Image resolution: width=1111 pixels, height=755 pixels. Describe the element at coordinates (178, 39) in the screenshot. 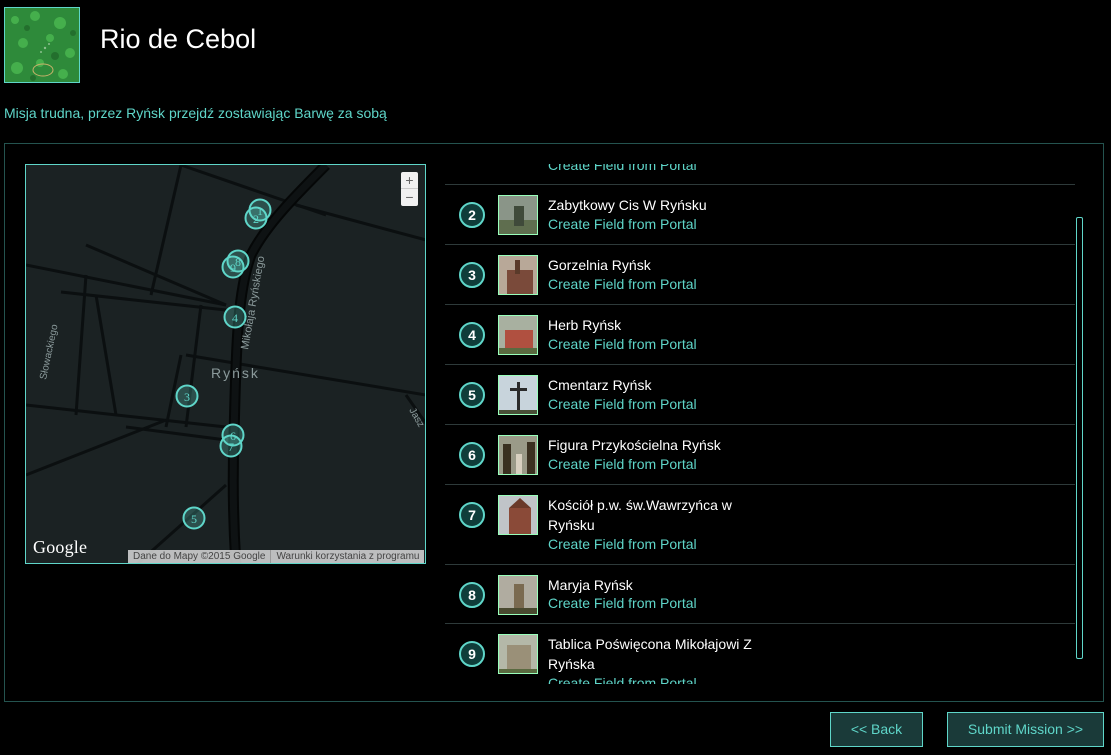

I see `mission-title: Rio de Cebol` at that location.